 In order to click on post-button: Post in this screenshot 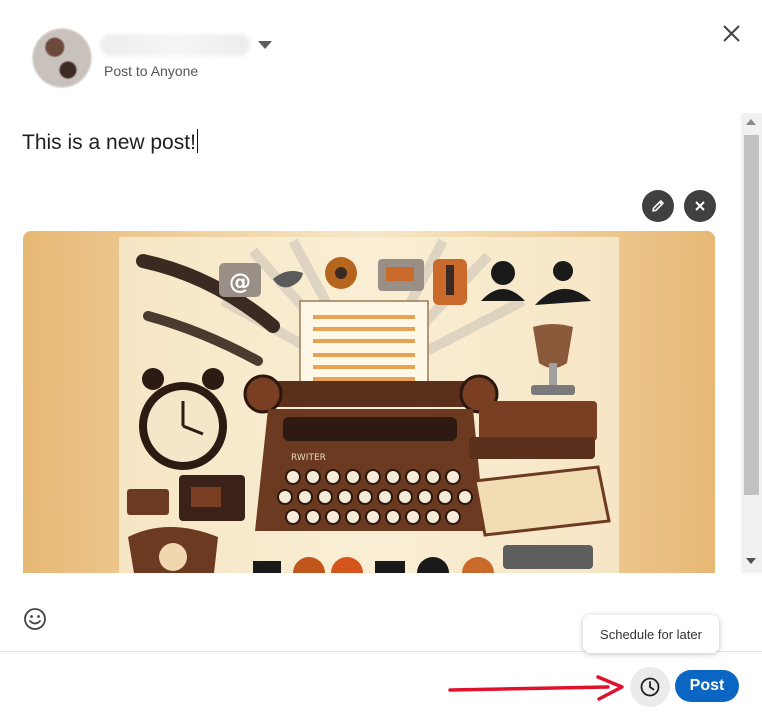, I will do `click(707, 686)`.